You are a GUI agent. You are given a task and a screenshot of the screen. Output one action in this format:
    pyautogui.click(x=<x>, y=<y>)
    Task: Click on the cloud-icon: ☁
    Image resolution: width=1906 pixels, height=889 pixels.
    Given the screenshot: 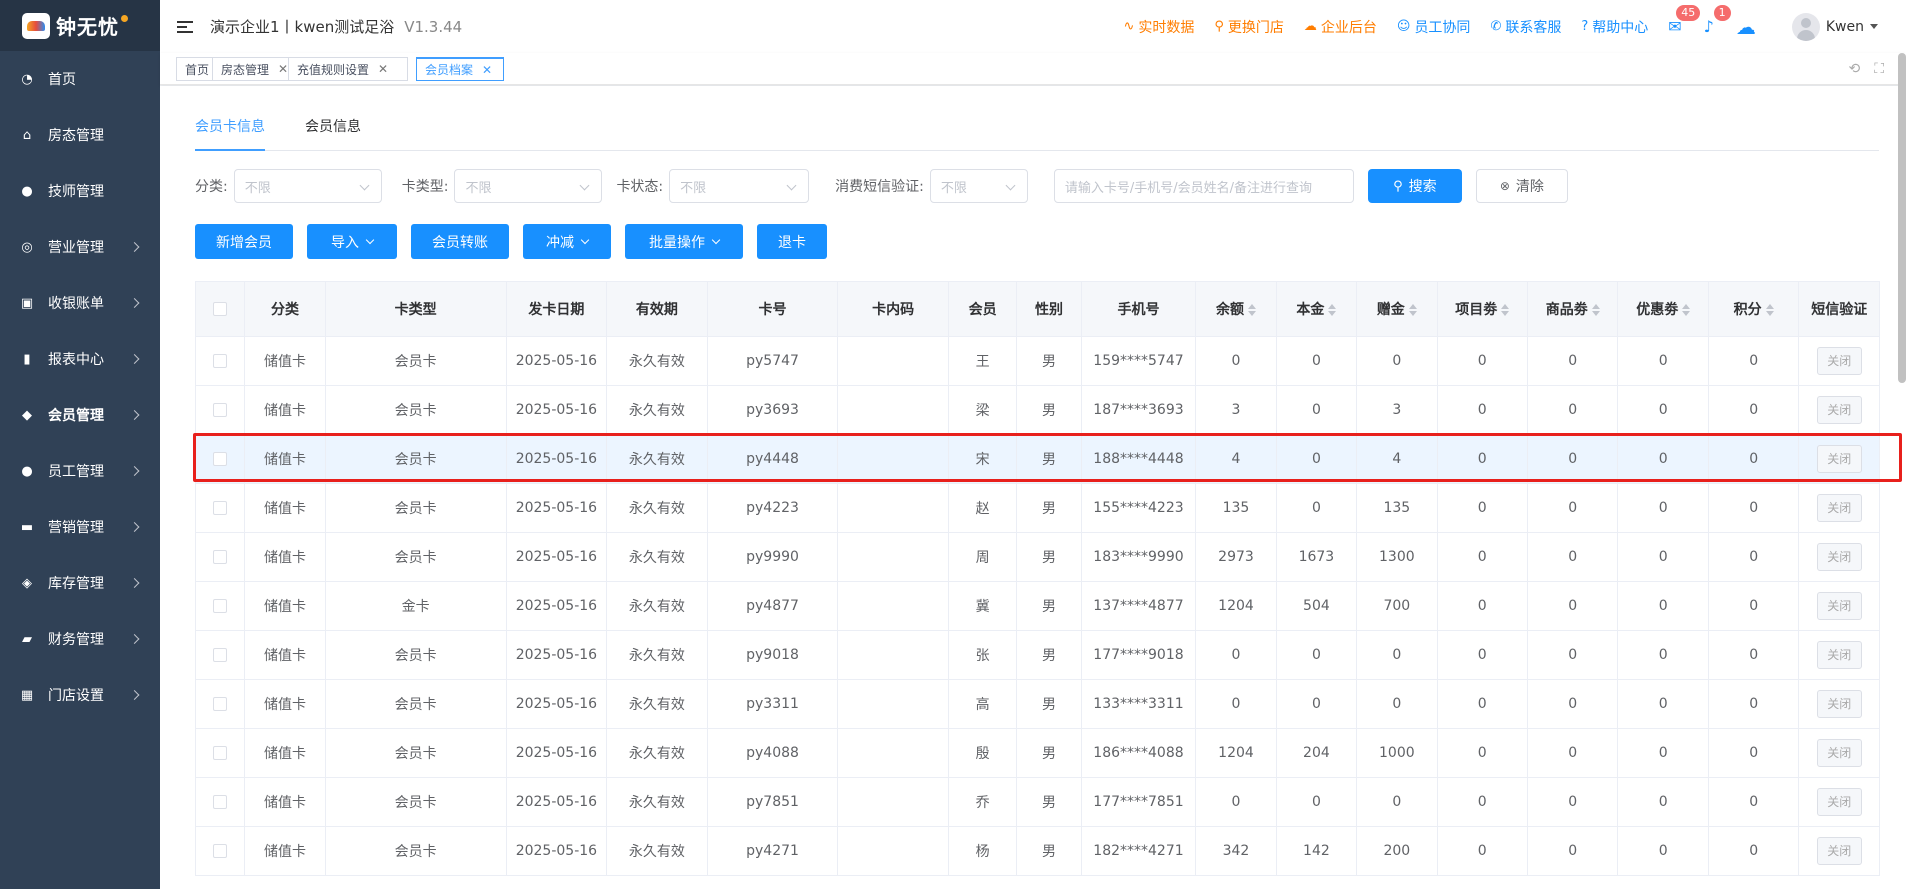 What is the action you would take?
    pyautogui.click(x=1746, y=27)
    